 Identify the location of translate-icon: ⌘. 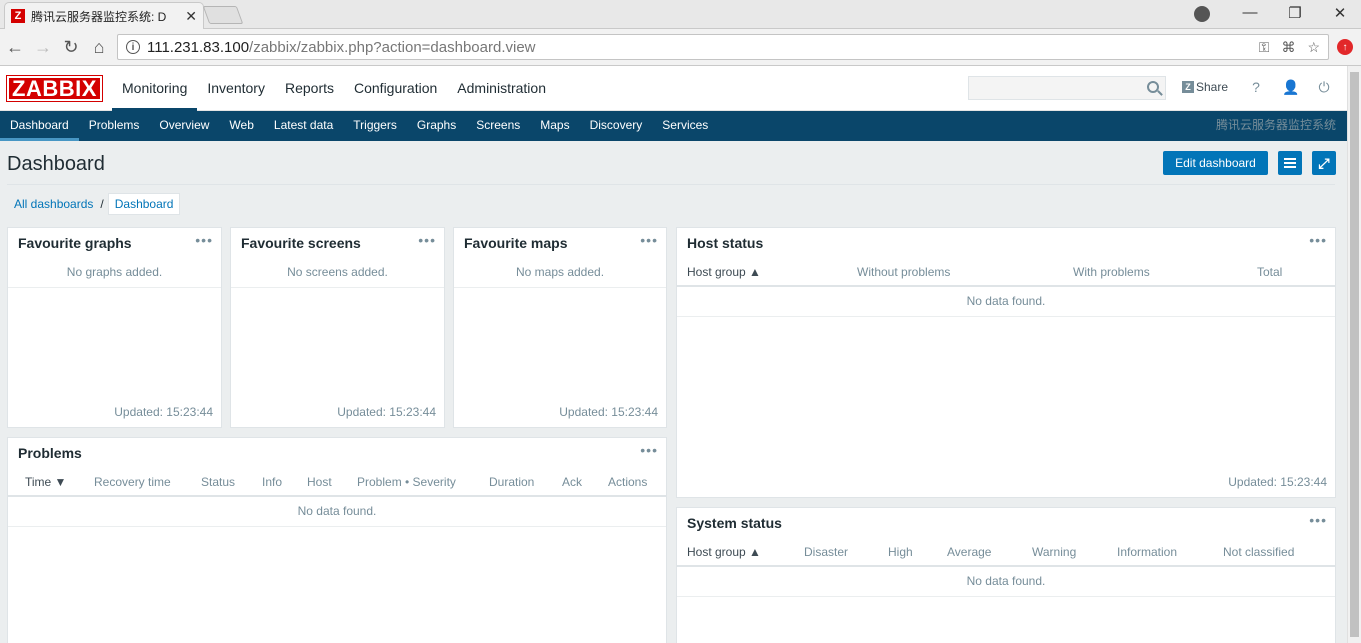
(1288, 47).